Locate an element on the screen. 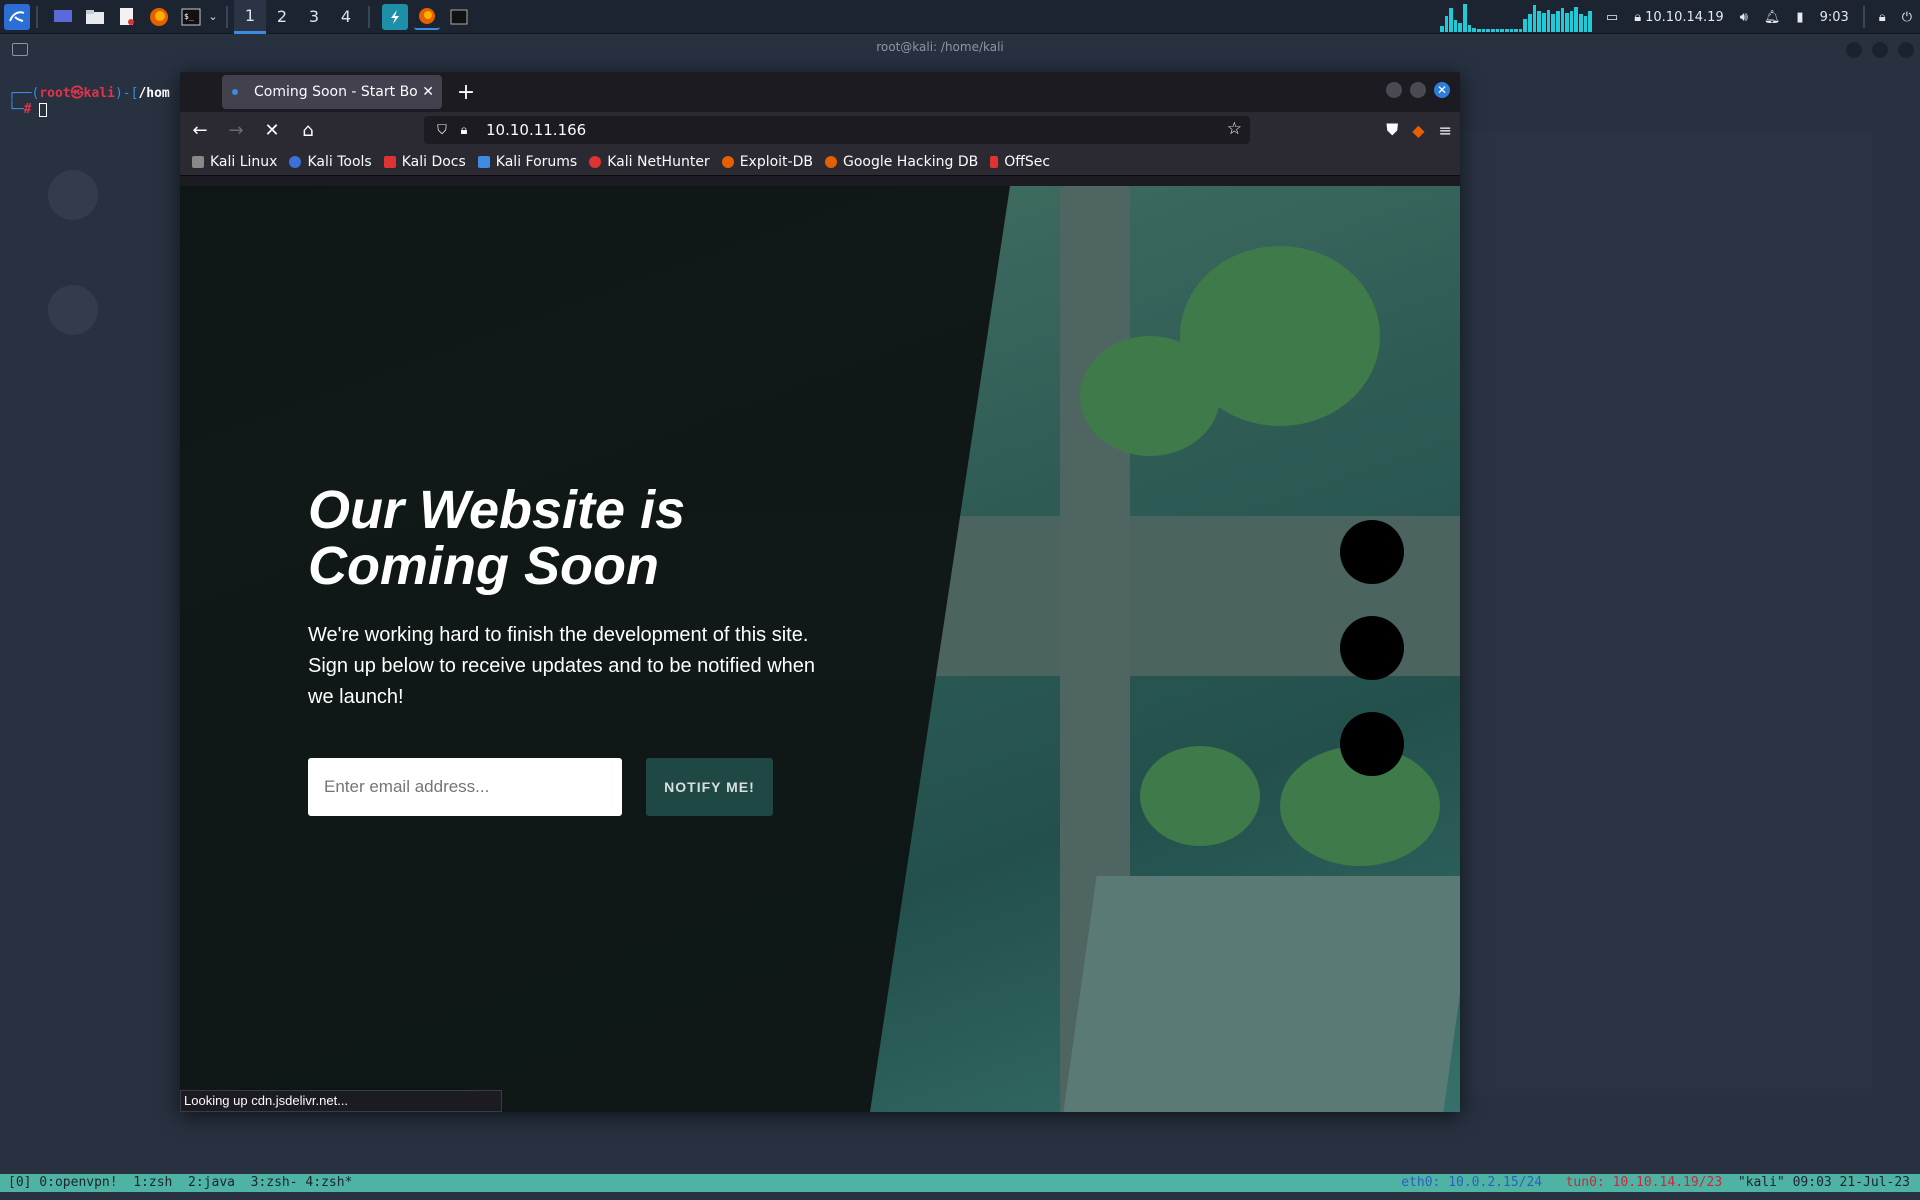 The height and width of the screenshot is (1200, 1920). workspace-2: 2 is located at coordinates (282, 17).